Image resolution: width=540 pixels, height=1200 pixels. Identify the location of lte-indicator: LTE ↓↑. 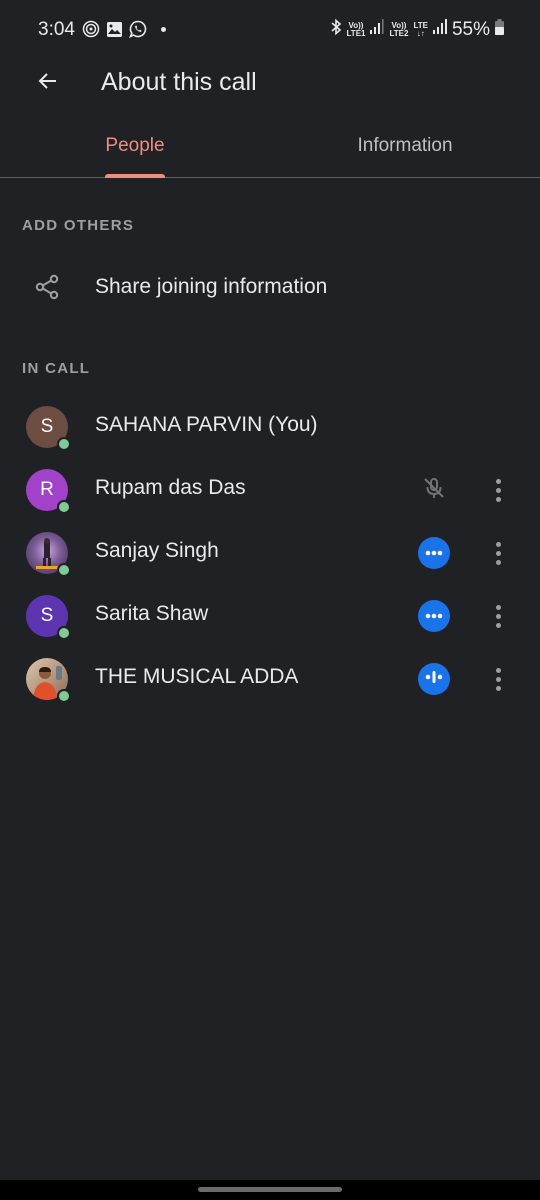
(420, 29).